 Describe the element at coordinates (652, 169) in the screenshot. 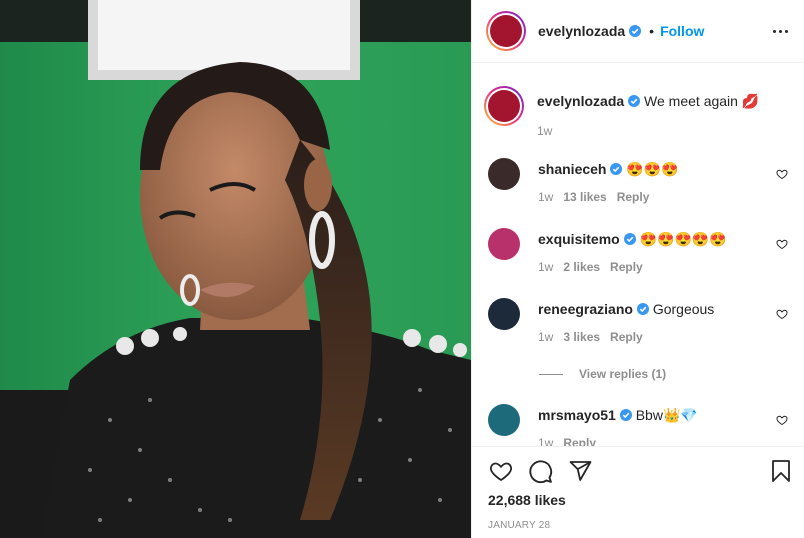

I see `comment-text: 😍😍😍` at that location.